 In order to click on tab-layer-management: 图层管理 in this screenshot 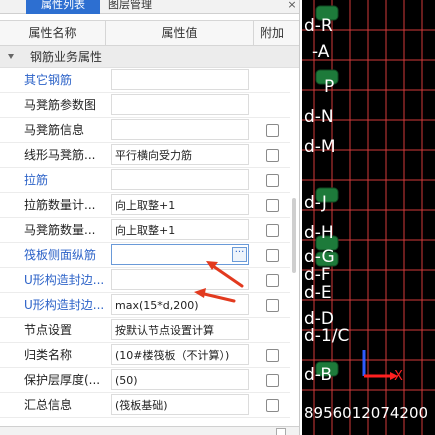, I will do `click(134, 7)`.